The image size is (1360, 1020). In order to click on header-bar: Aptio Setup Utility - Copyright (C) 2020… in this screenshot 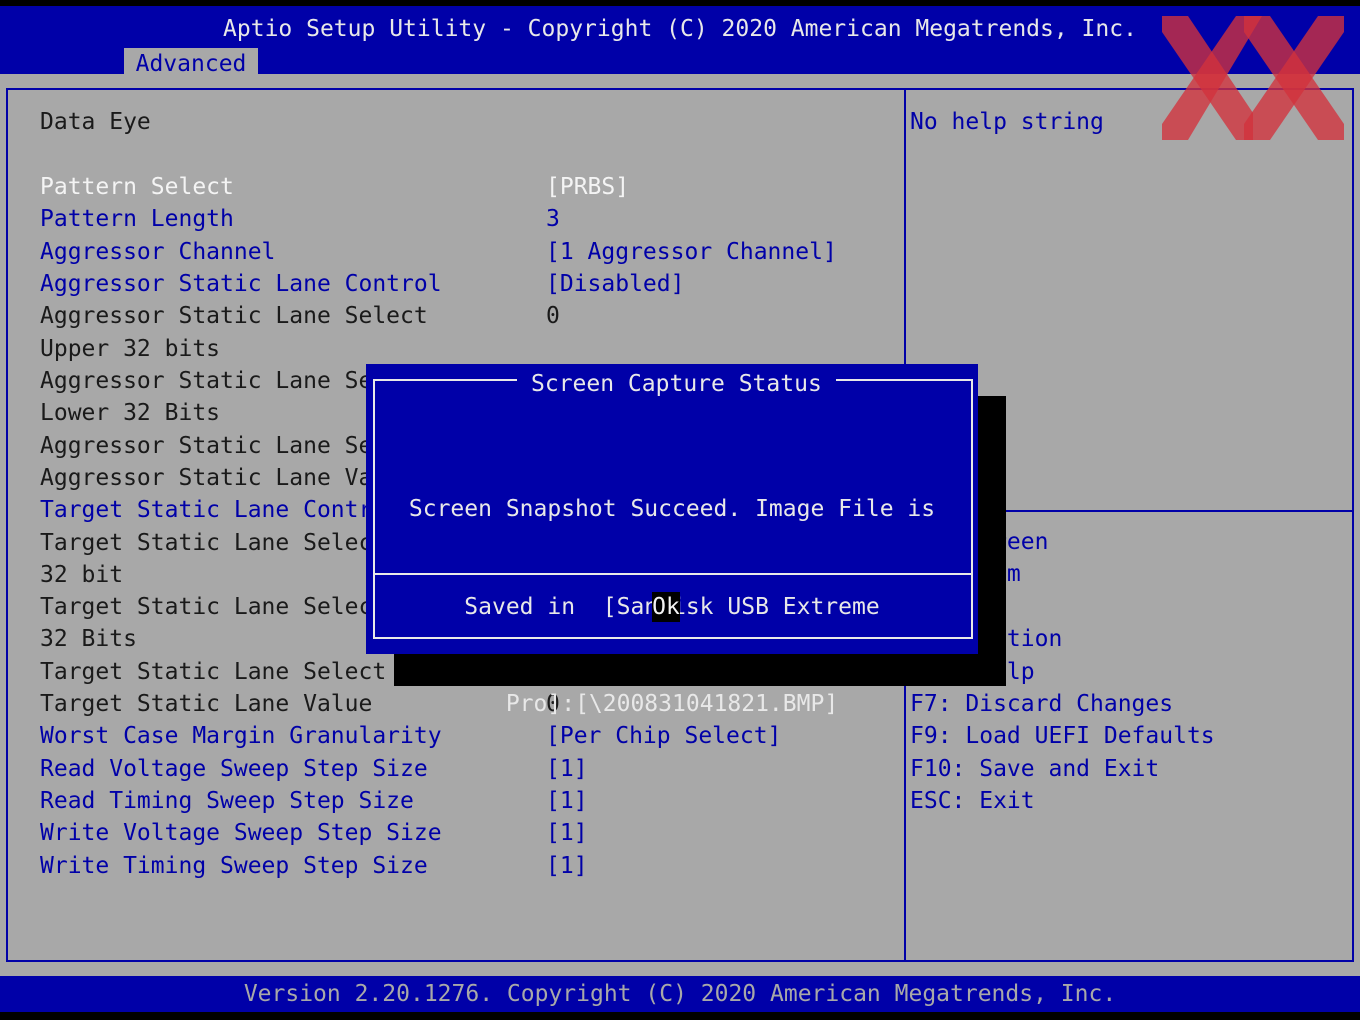, I will do `click(680, 43)`.